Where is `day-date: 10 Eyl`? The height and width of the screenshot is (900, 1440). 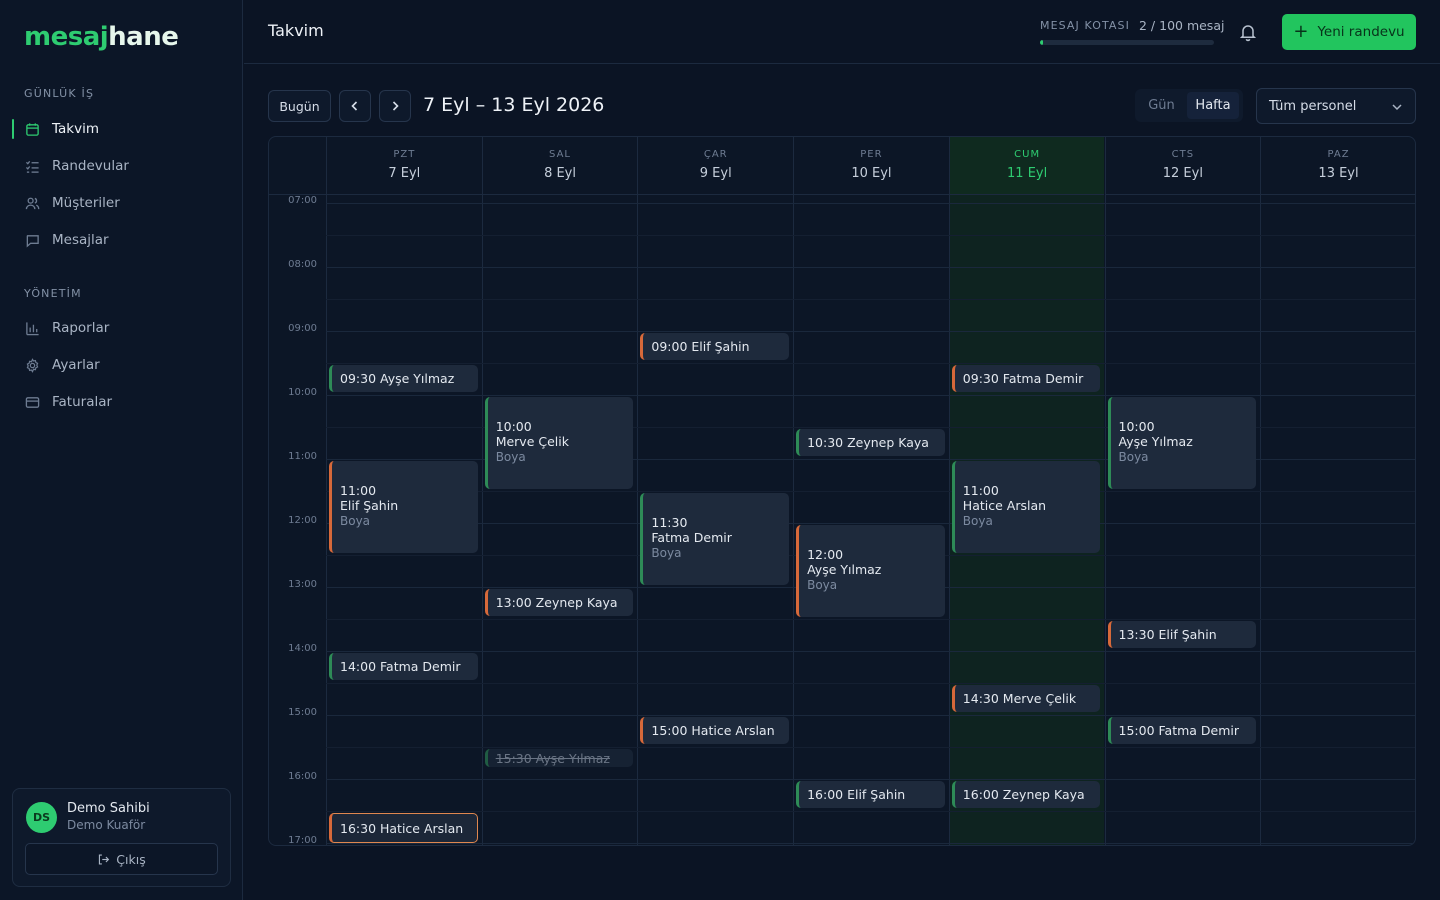 day-date: 10 Eyl is located at coordinates (871, 173).